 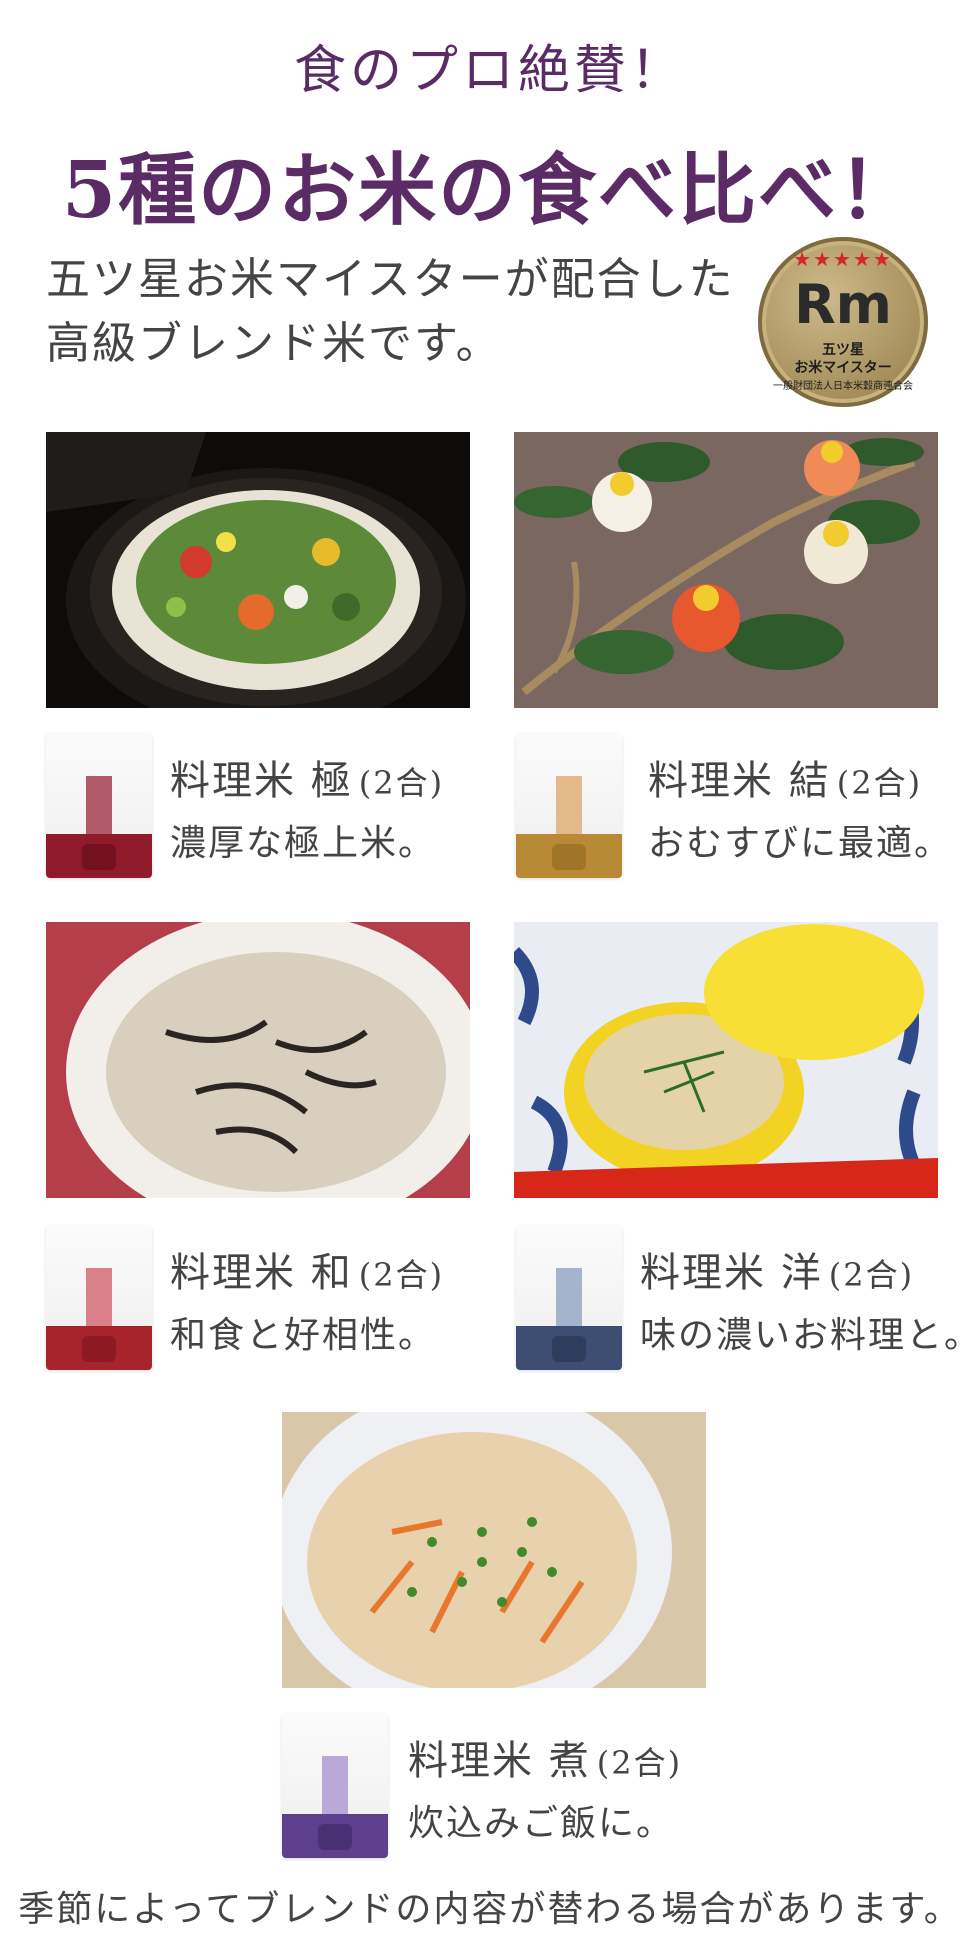 I want to click on product-name-wa: 料理米 和 (2合), so click(x=307, y=1273).